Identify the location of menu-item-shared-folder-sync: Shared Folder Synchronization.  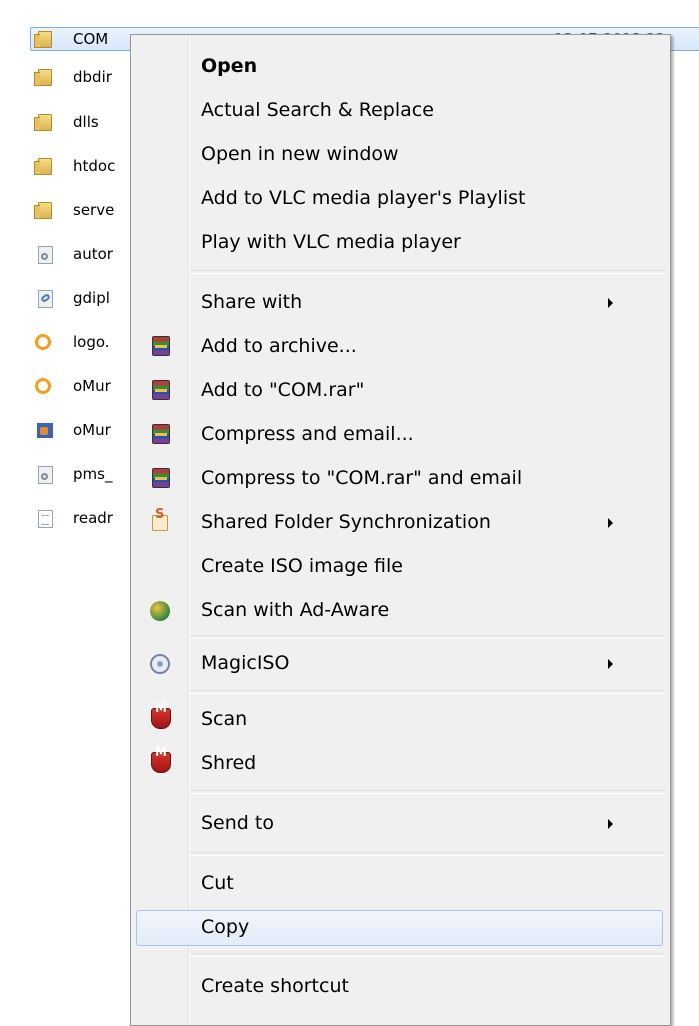
(400, 522).